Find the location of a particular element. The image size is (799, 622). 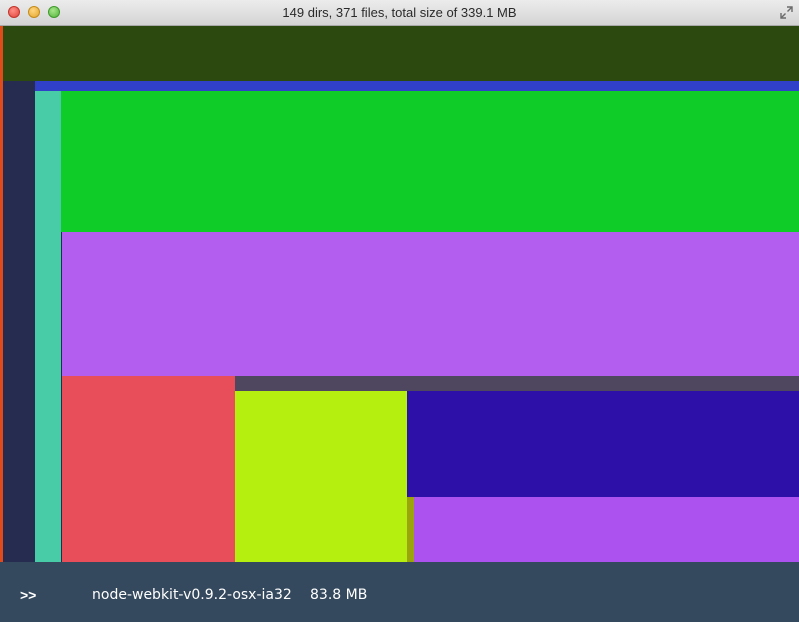

current-path-label: node-webkit-v0.9.2-osx-ia32 is located at coordinates (192, 595).